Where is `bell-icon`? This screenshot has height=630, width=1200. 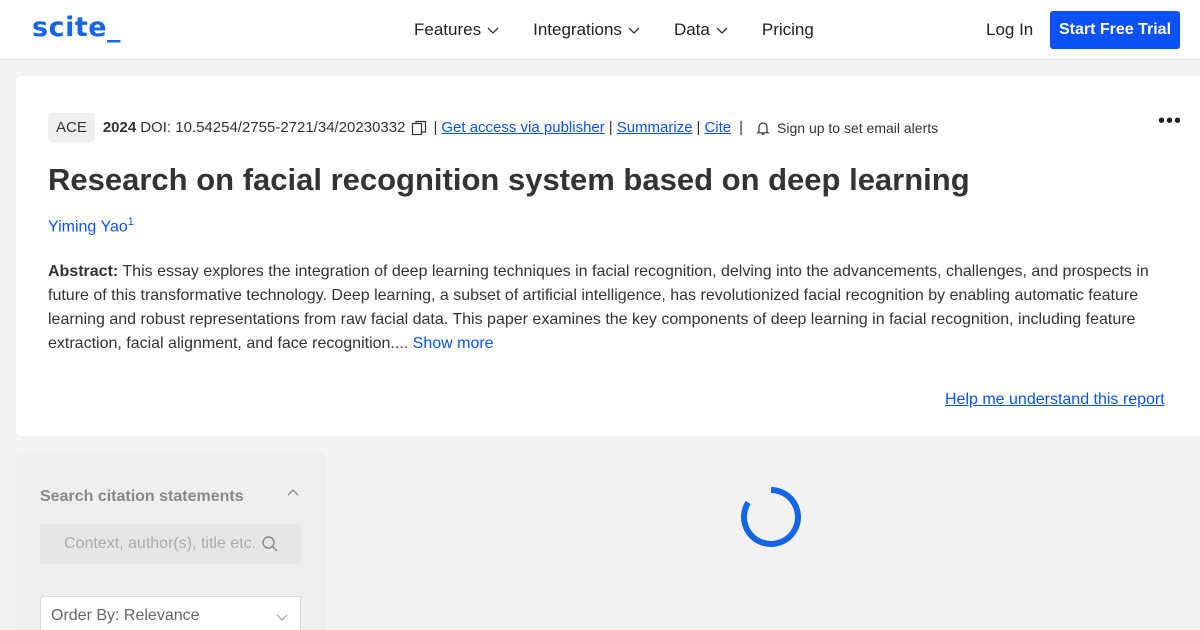
bell-icon is located at coordinates (763, 128).